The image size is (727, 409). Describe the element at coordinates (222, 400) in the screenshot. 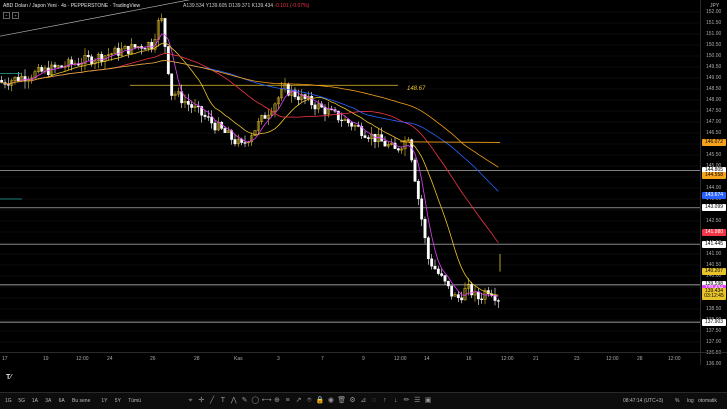

I see `text-icon: T` at that location.